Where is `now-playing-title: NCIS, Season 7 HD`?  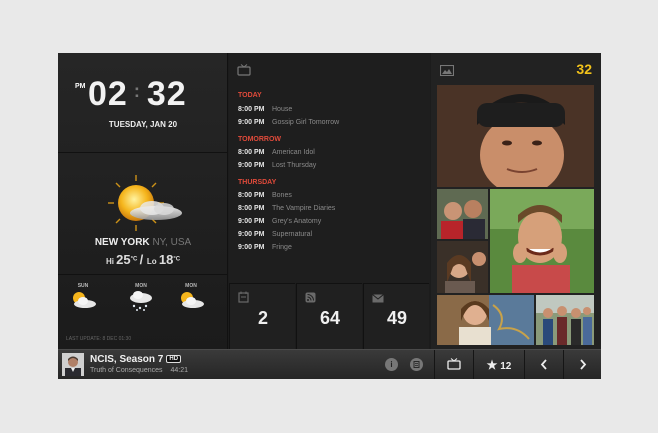 now-playing-title: NCIS, Season 7 HD is located at coordinates (136, 359).